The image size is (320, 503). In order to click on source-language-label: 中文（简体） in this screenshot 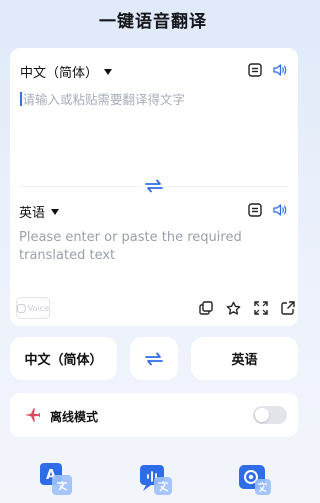, I will do `click(59, 73)`.